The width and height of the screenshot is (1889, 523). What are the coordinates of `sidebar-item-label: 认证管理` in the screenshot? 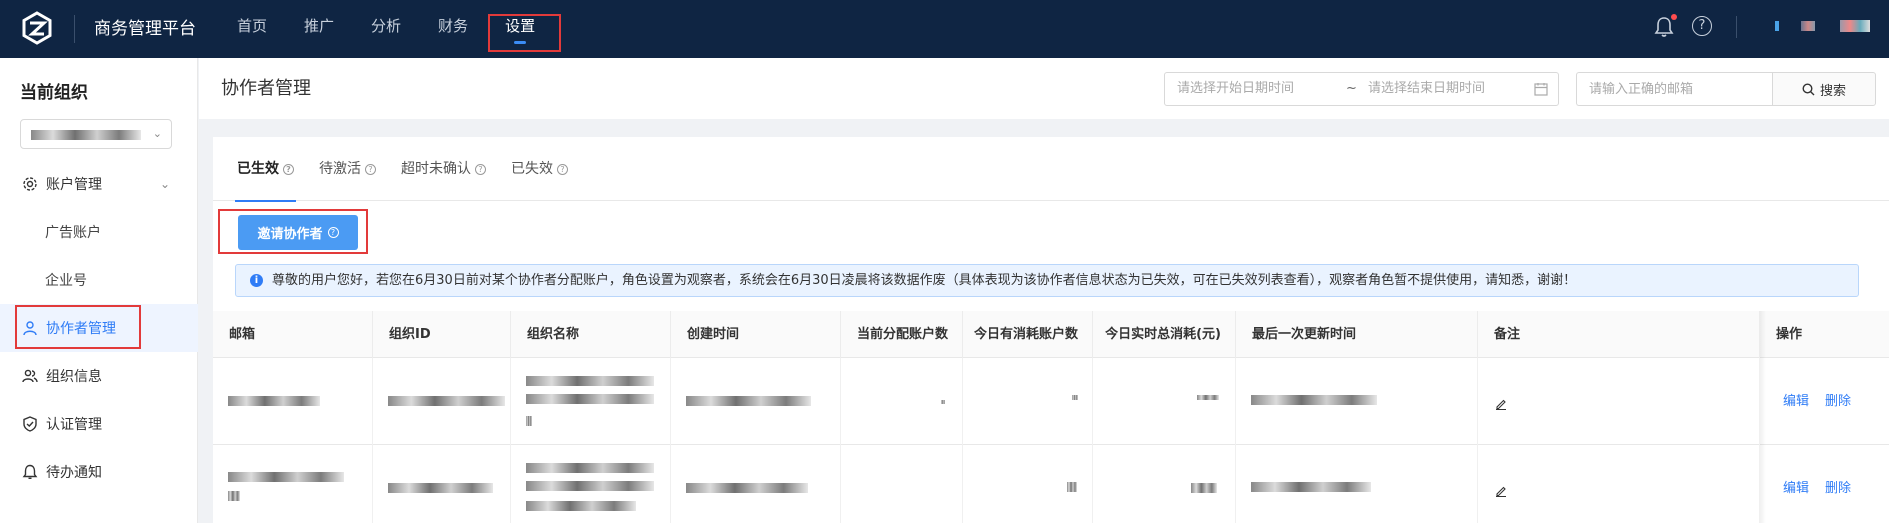 It's located at (74, 425).